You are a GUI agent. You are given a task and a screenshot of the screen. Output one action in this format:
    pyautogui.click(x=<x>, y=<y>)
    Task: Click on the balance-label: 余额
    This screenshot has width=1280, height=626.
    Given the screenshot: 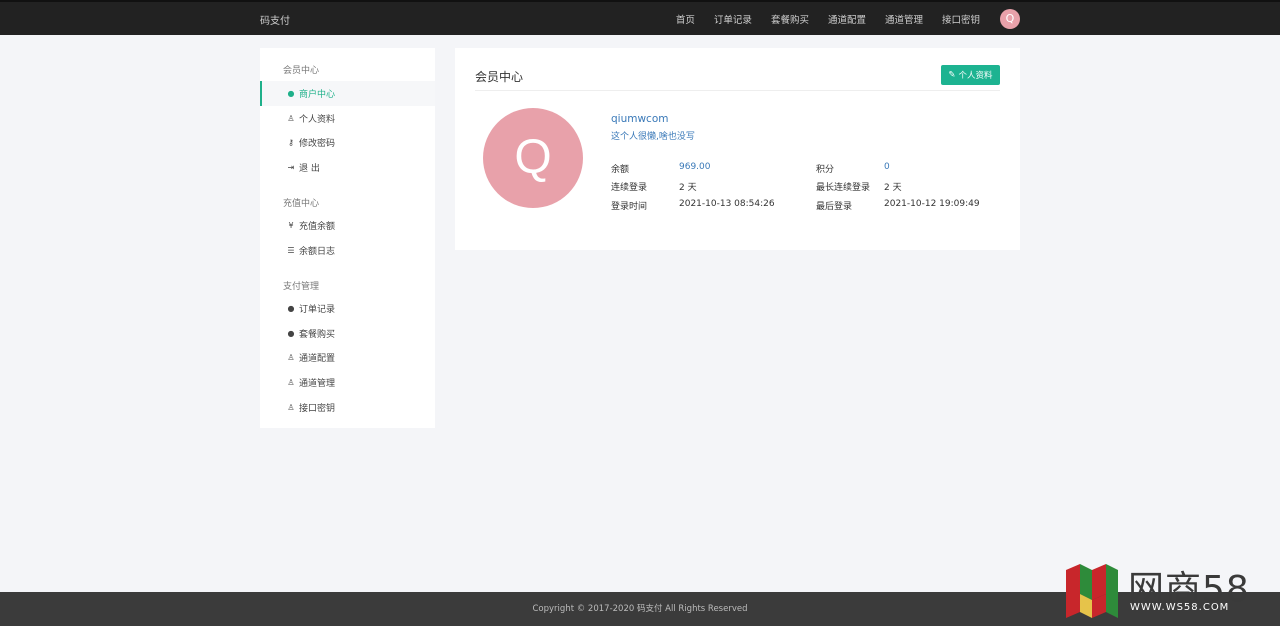 What is the action you would take?
    pyautogui.click(x=620, y=170)
    